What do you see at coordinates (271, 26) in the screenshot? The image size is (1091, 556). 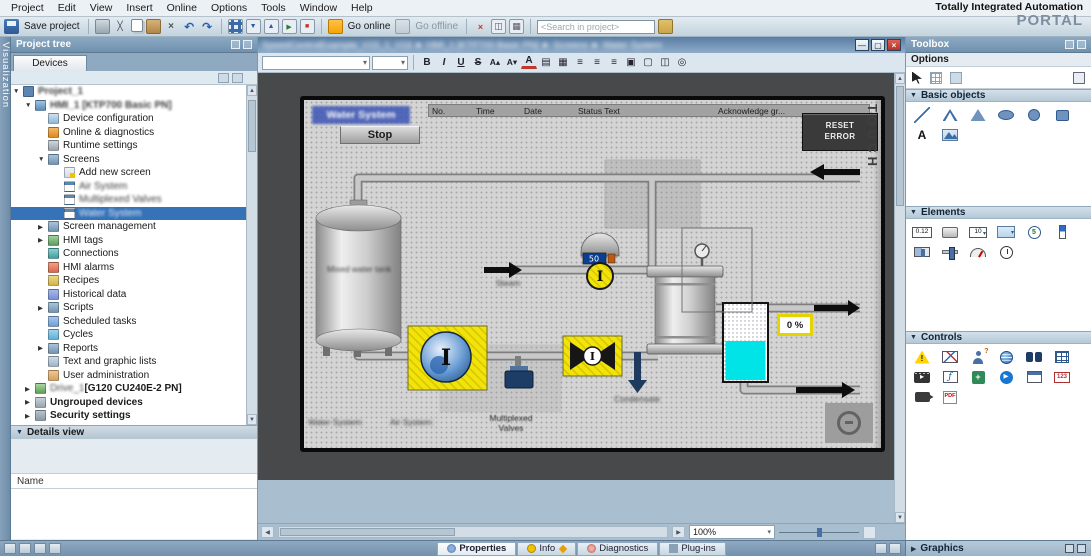 I see `upload-icon: ▲` at bounding box center [271, 26].